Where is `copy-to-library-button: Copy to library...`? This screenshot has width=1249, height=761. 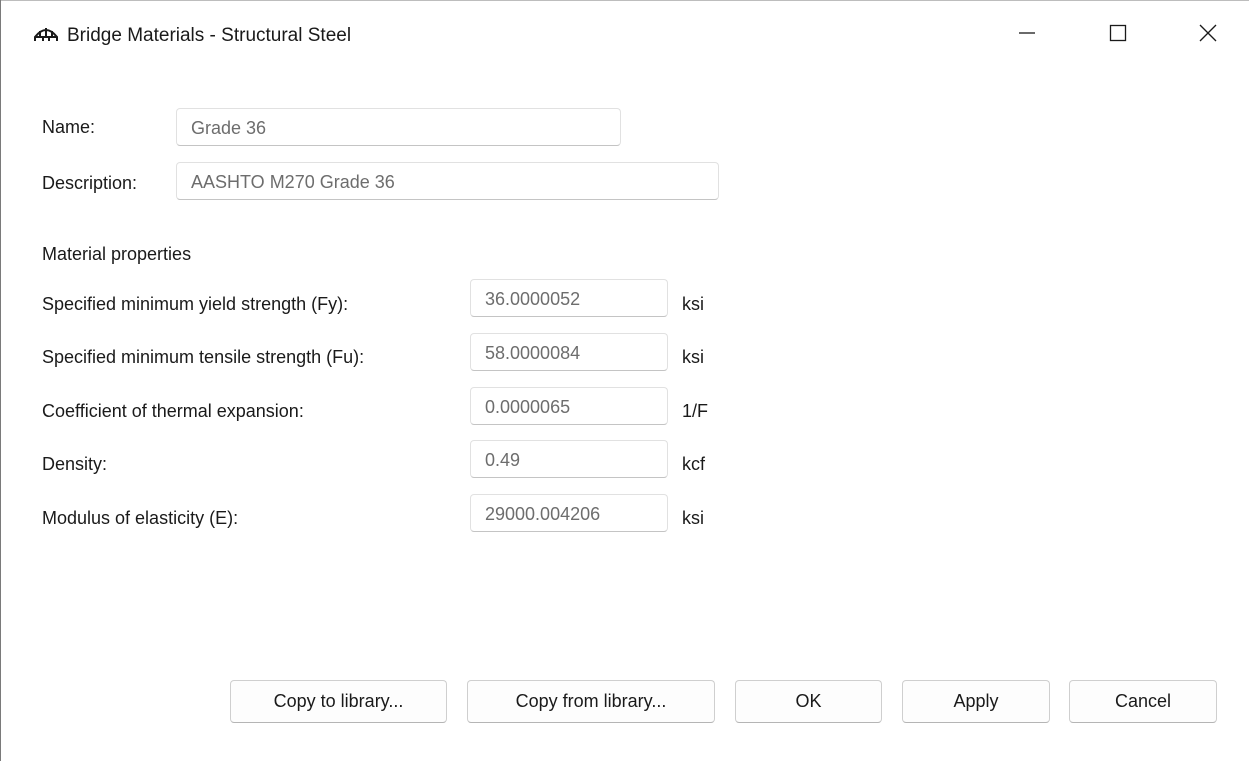
copy-to-library-button: Copy to library... is located at coordinates (338, 701).